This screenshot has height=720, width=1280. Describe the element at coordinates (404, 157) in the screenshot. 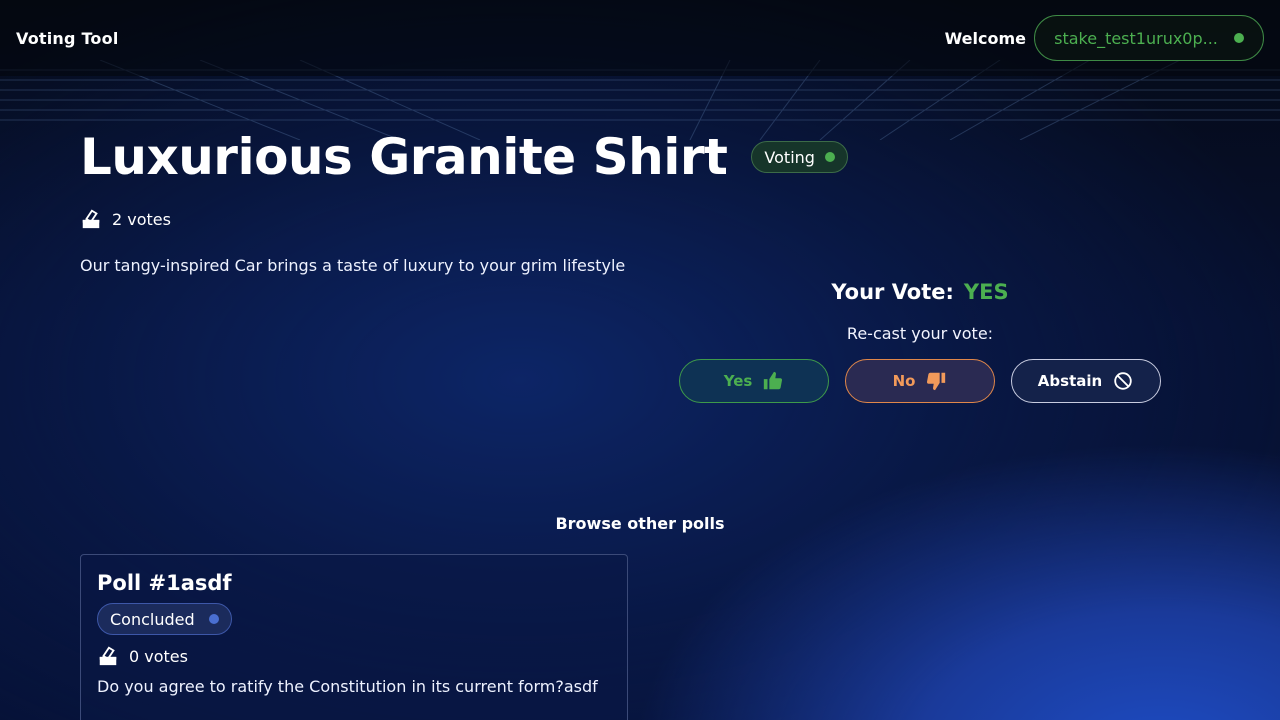

I see `page-title: Luxurious Granite Shirt` at that location.